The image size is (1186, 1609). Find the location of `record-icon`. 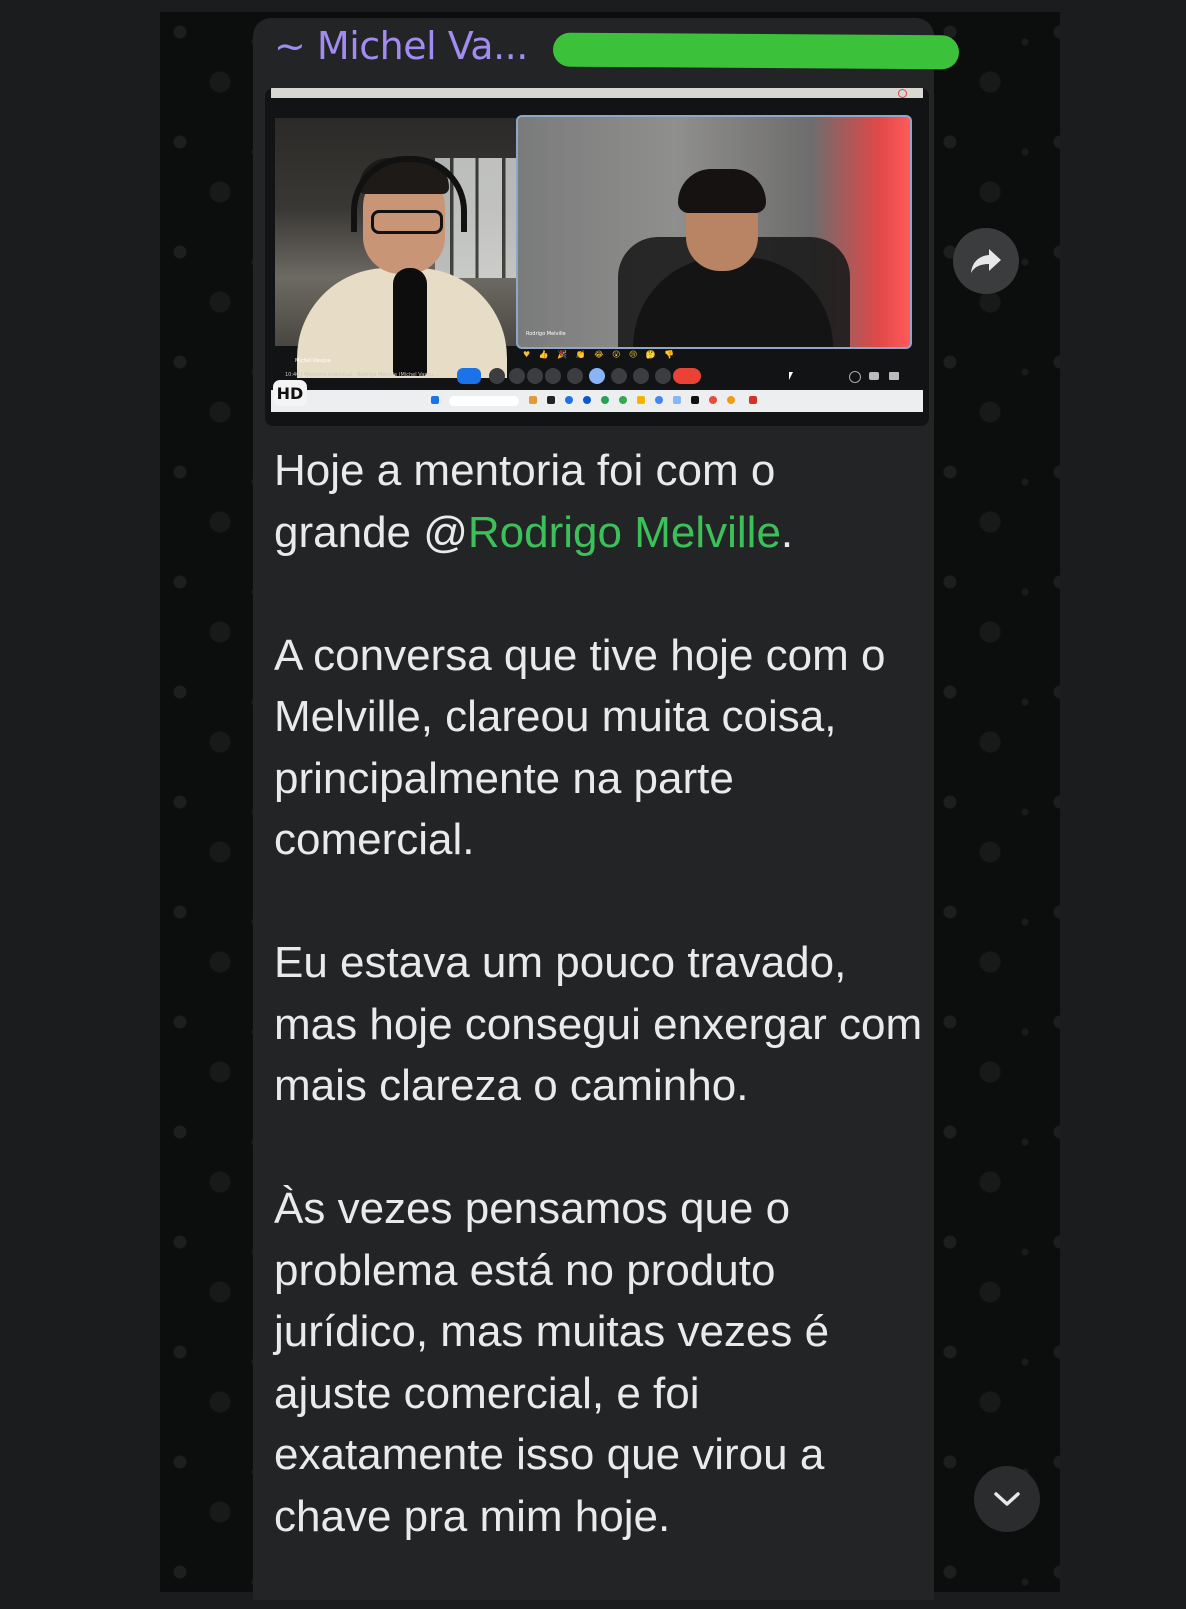

record-icon is located at coordinates (902, 93).